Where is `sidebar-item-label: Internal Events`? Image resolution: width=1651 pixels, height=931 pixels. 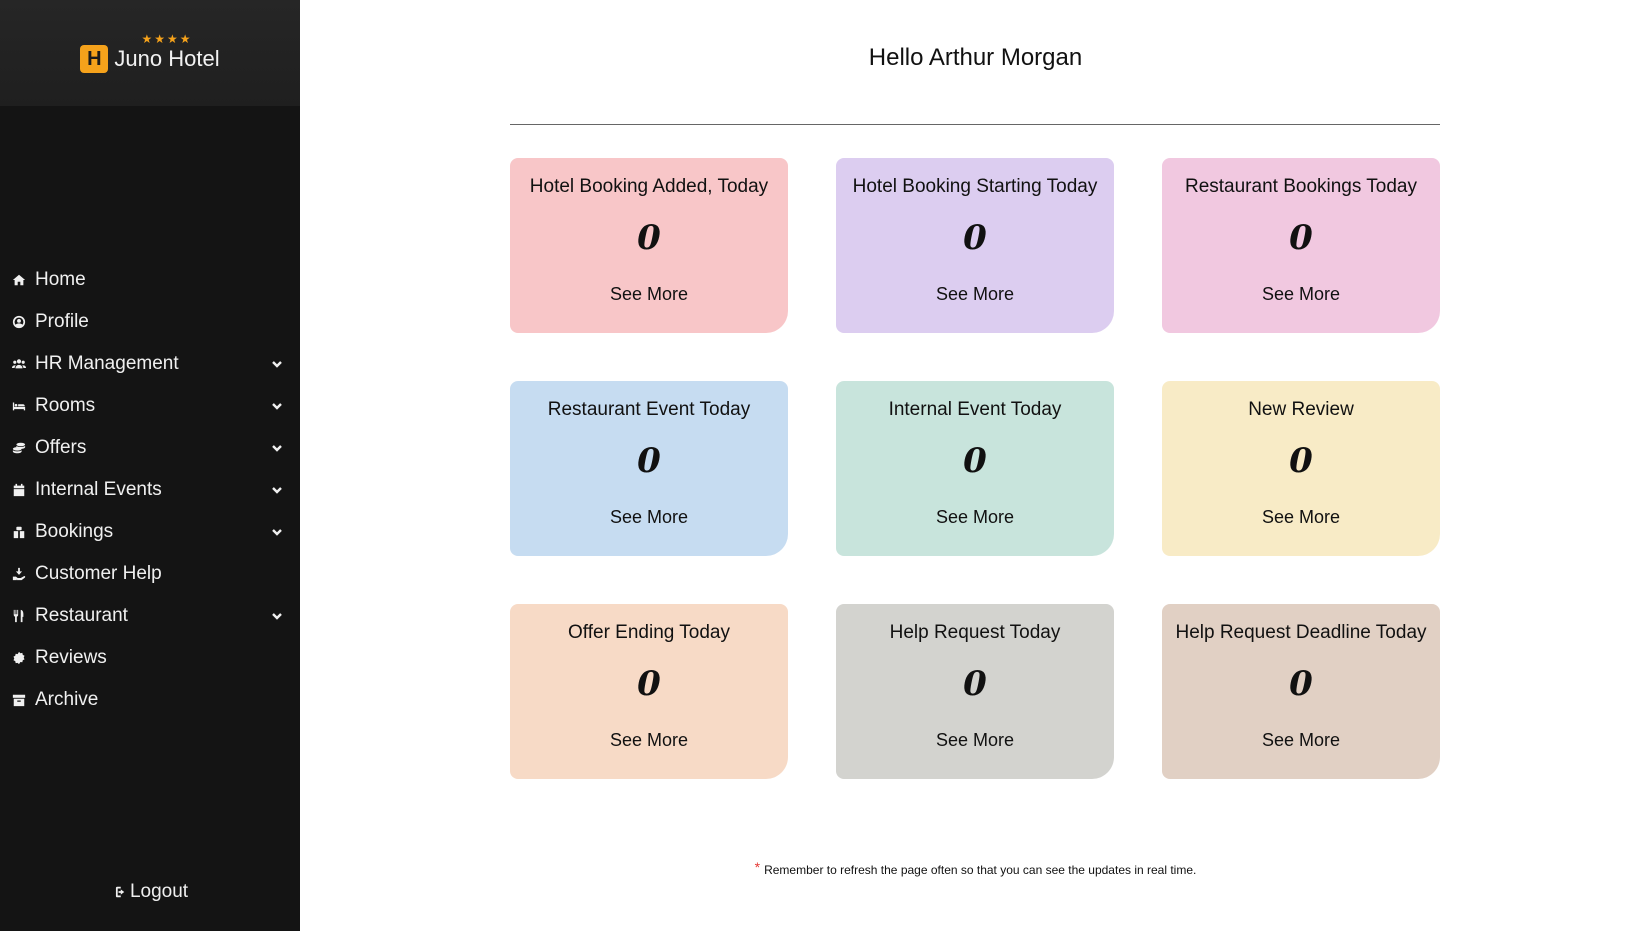 sidebar-item-label: Internal Events is located at coordinates (98, 489).